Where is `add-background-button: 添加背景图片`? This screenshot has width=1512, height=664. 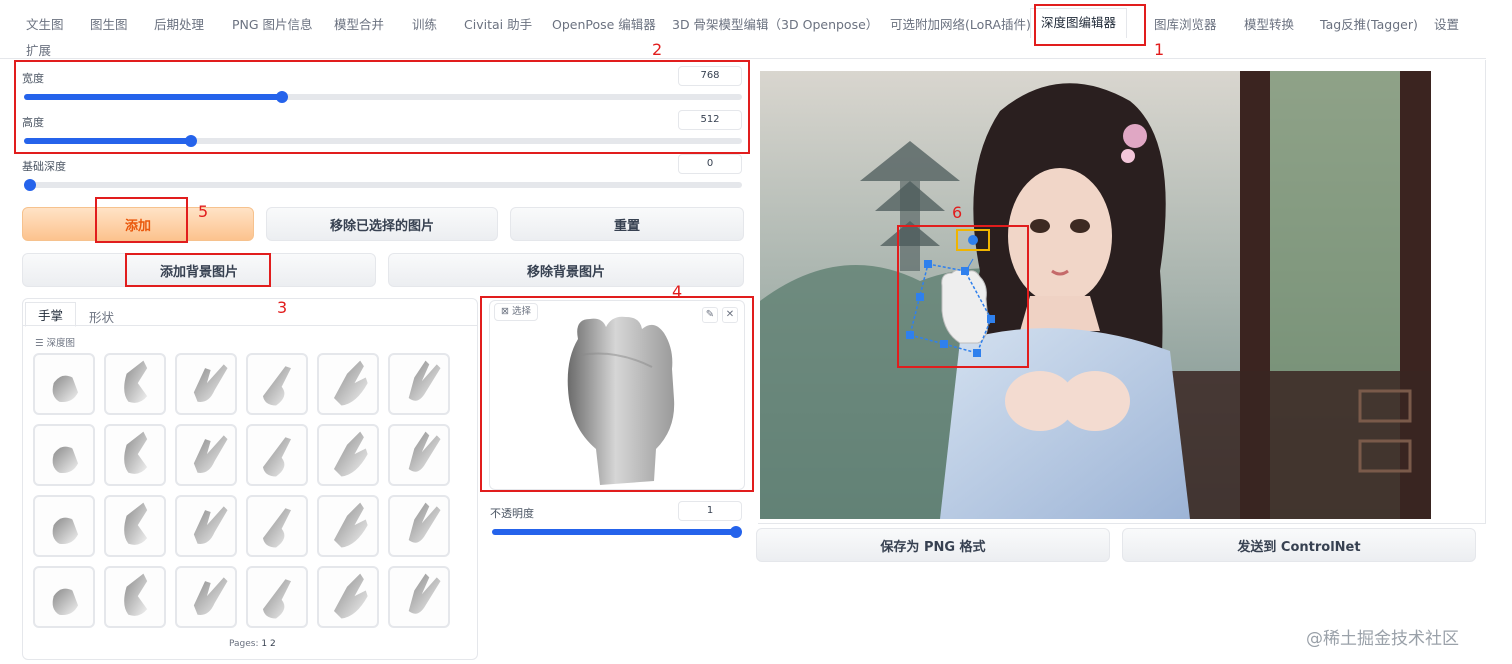 add-background-button: 添加背景图片 is located at coordinates (199, 270).